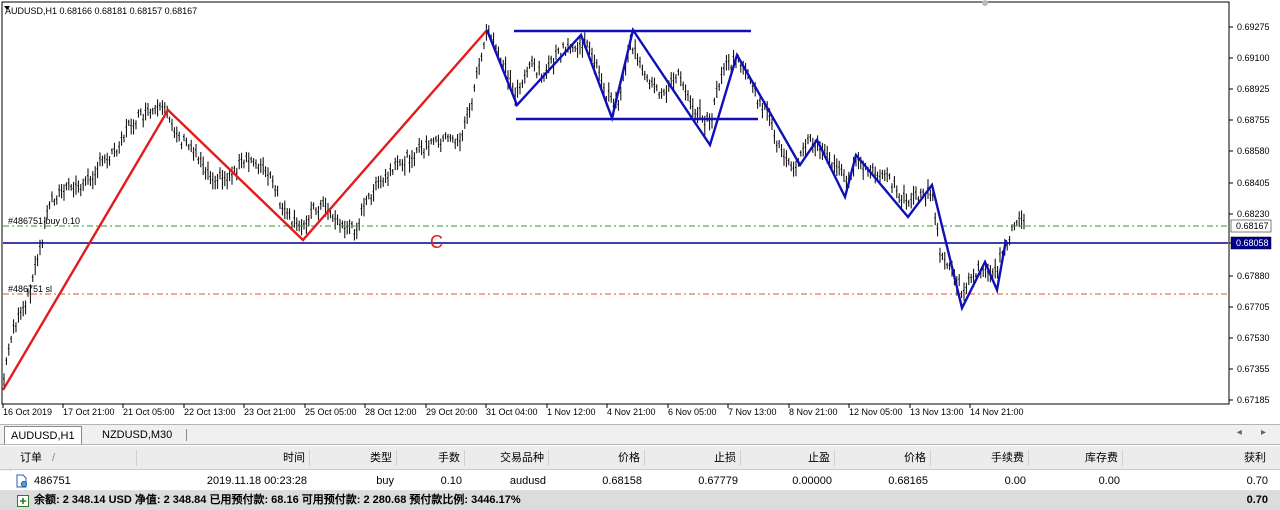 This screenshot has height=510, width=1280. Describe the element at coordinates (571, 412) in the screenshot. I see `time-axis-label: 1 Nov 12:00` at that location.